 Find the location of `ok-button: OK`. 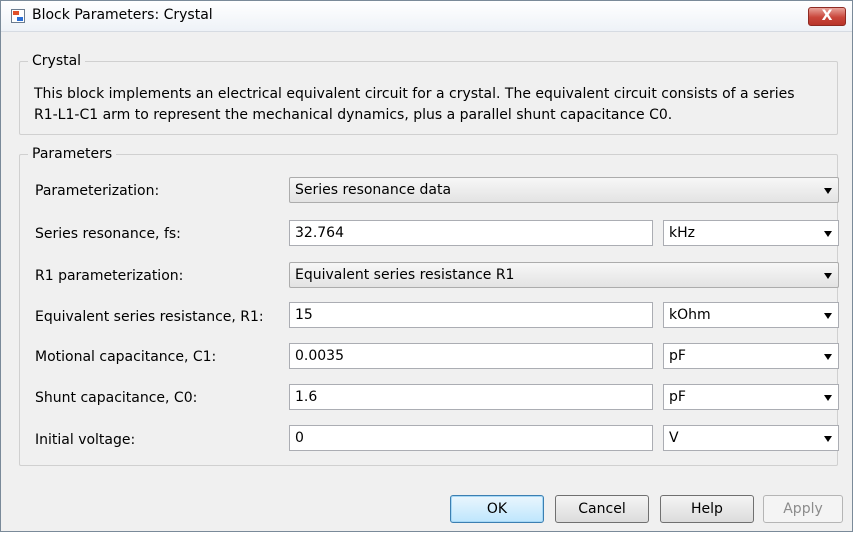

ok-button: OK is located at coordinates (497, 509).